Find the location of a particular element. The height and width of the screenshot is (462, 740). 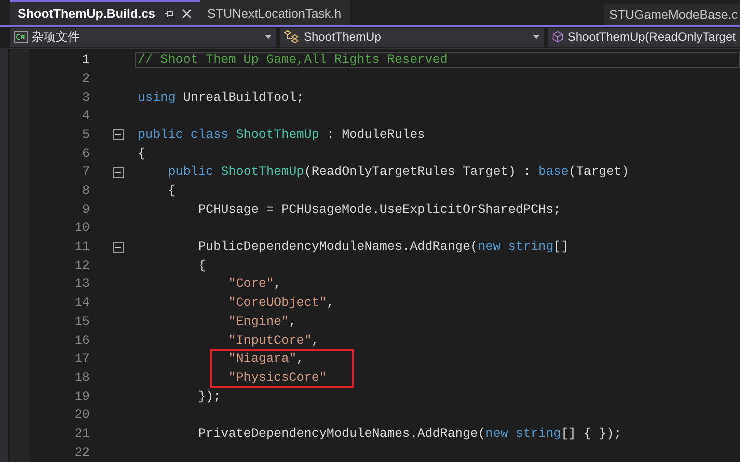

code-line: PCHUsage = PCHUsageMode.UseExplicitOrSharedPCHs; is located at coordinates (379, 210).